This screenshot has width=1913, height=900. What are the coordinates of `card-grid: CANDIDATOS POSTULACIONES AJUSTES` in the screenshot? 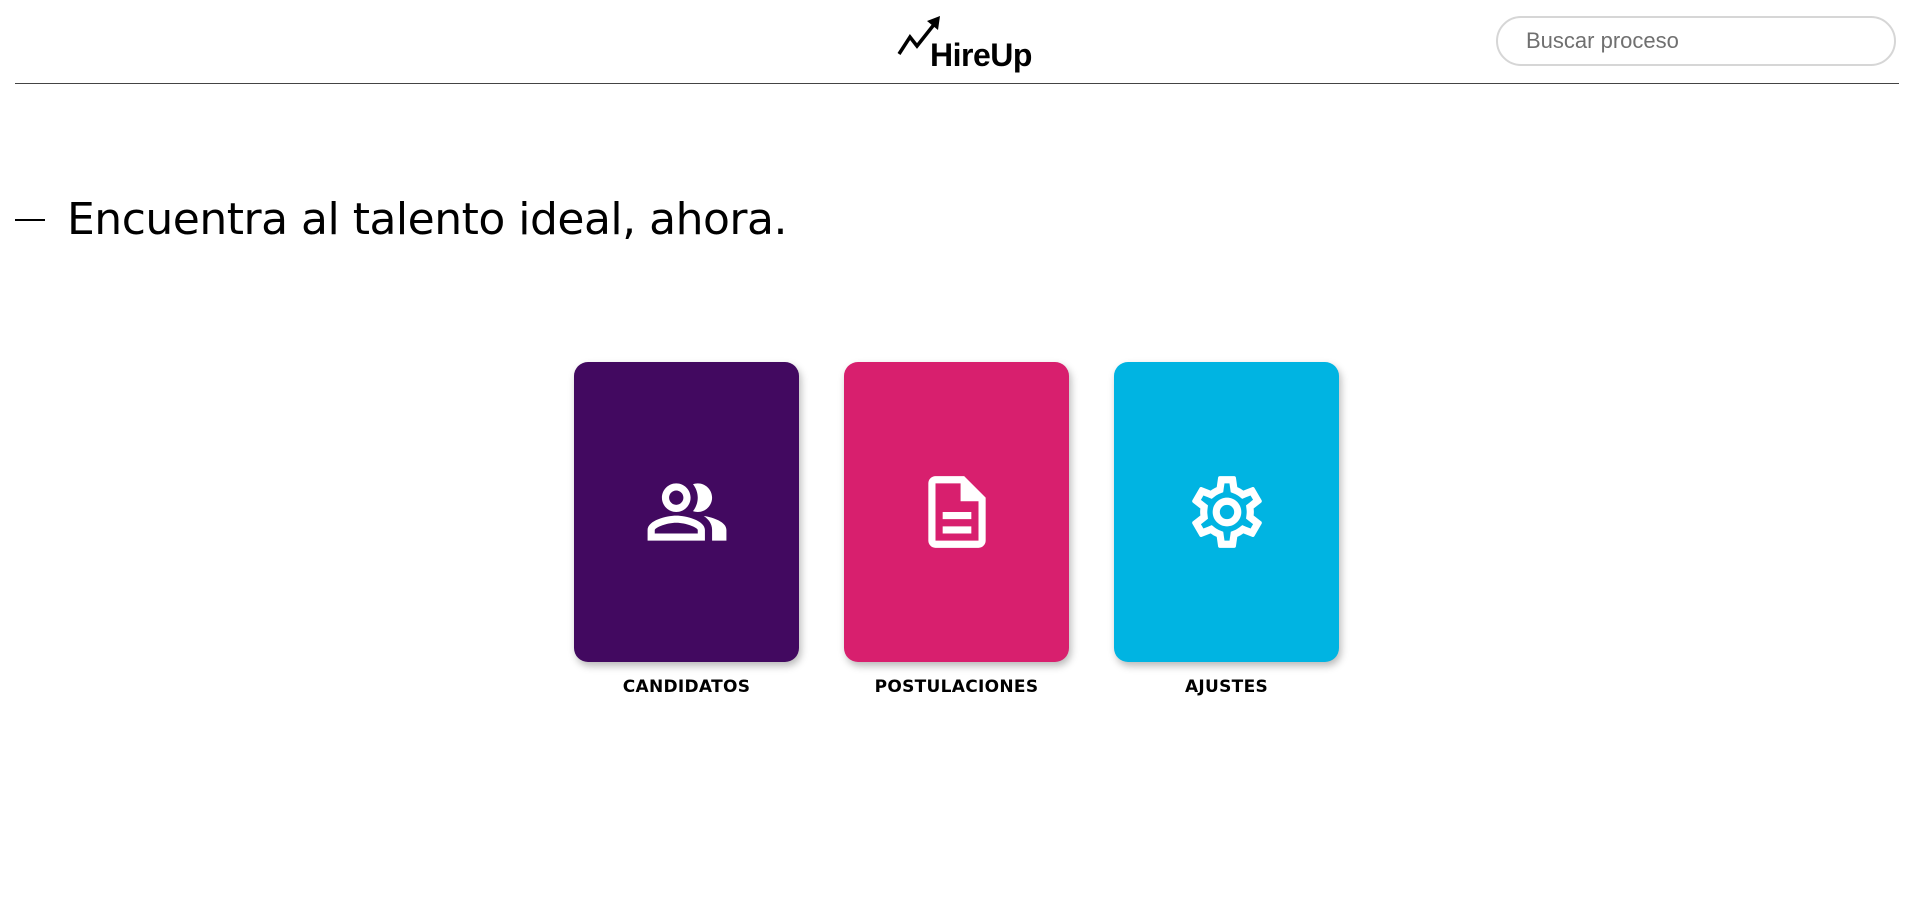 It's located at (956, 529).